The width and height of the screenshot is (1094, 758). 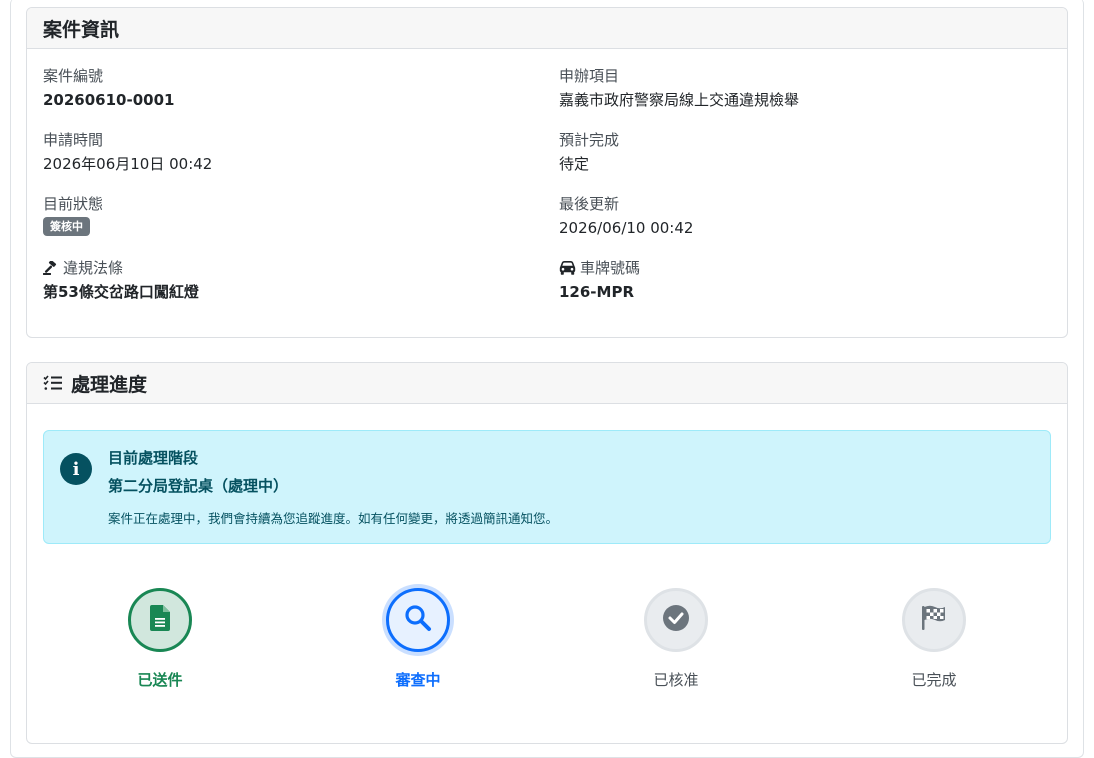 What do you see at coordinates (934, 620) in the screenshot?
I see `flag-checkered-icon` at bounding box center [934, 620].